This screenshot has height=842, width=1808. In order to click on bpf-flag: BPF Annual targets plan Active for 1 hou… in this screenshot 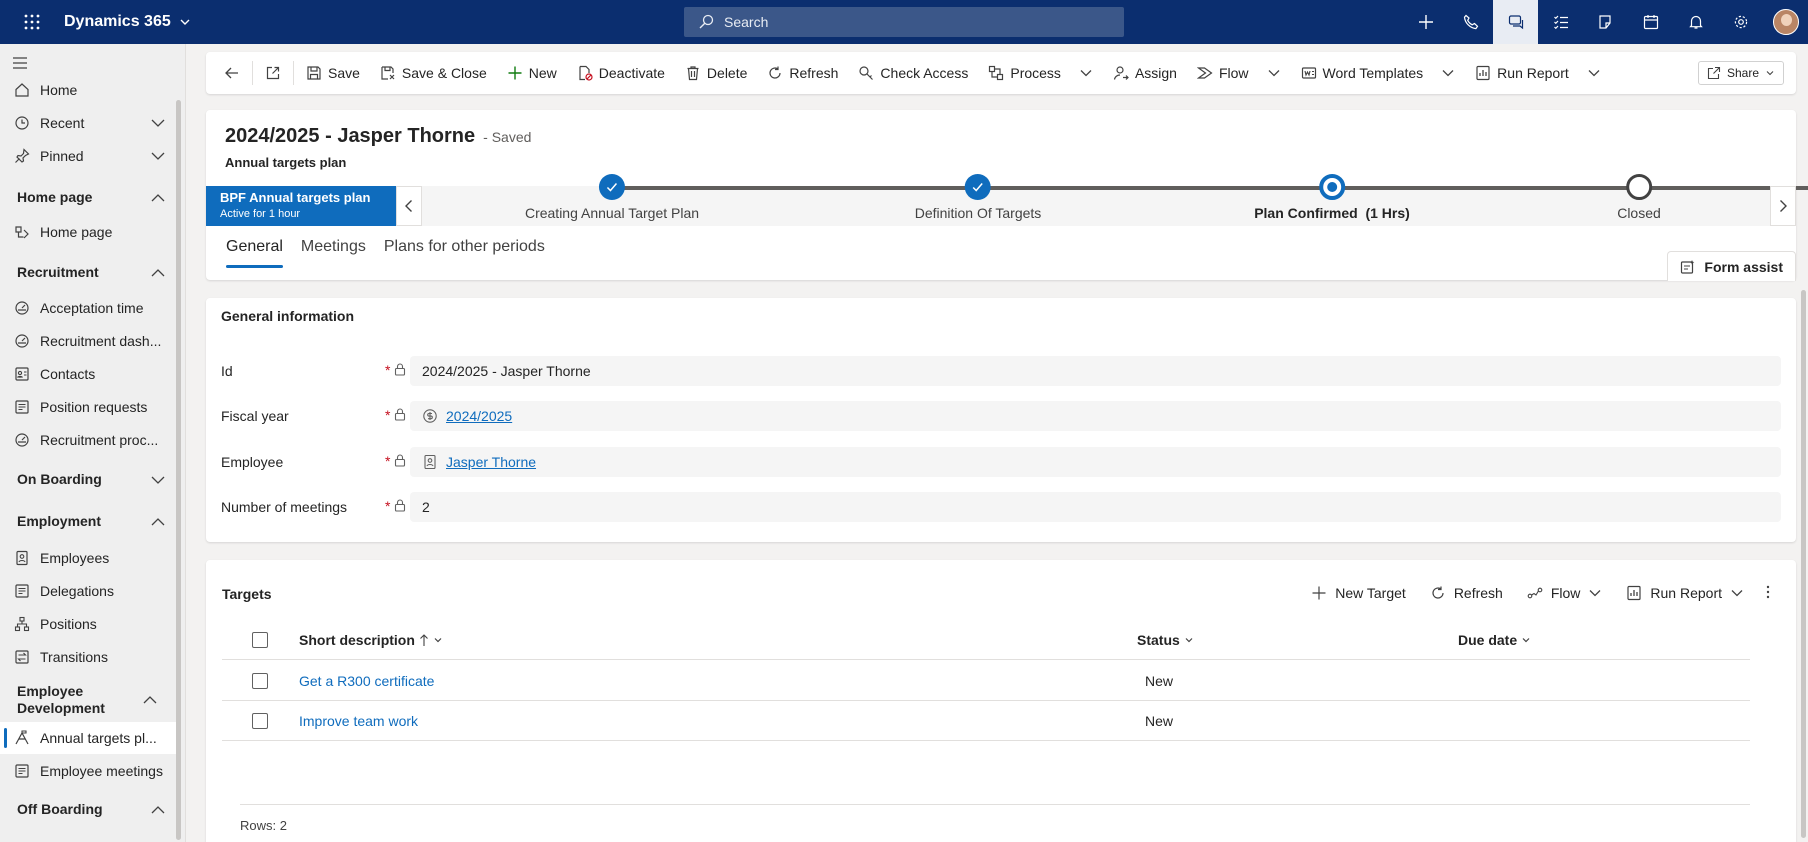, I will do `click(301, 206)`.